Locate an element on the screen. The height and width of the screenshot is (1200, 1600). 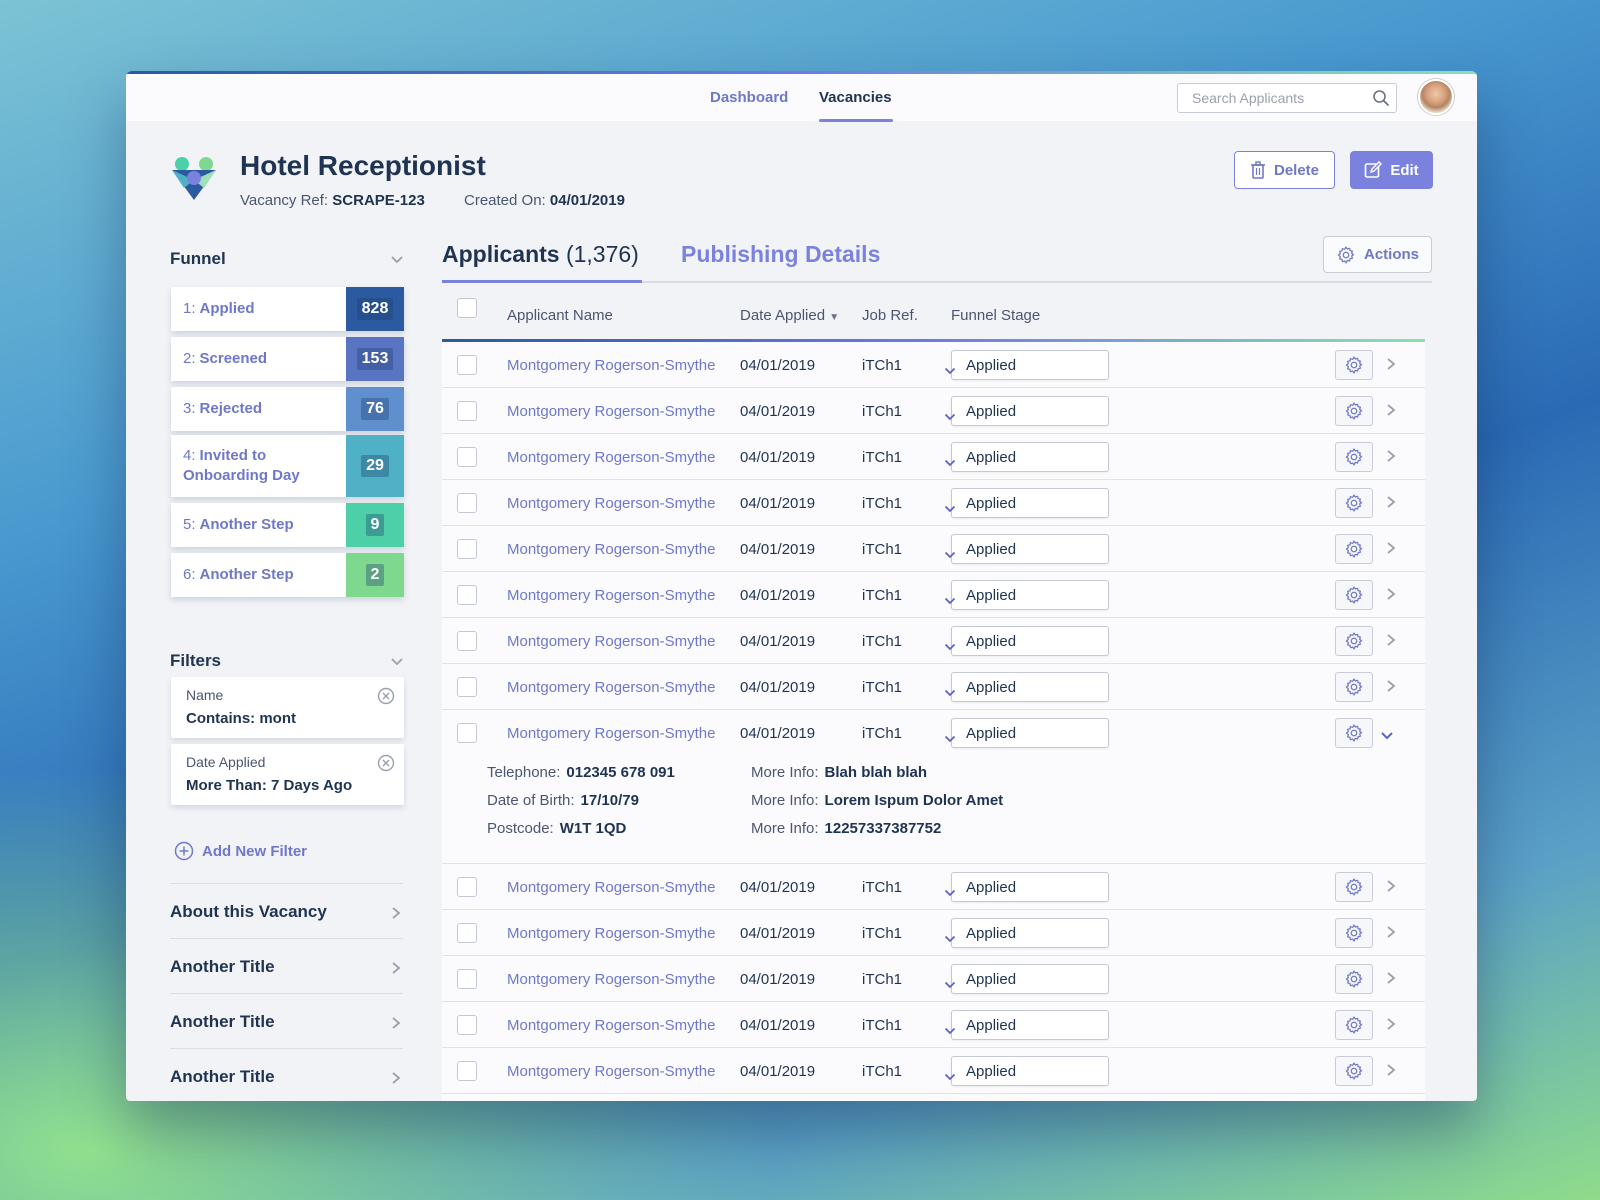
user-avatar is located at coordinates (1436, 97).